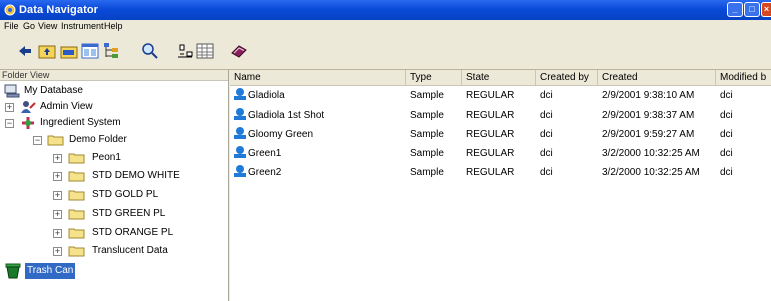  Describe the element at coordinates (499, 78) in the screenshot. I see `column-header-state: State` at that location.